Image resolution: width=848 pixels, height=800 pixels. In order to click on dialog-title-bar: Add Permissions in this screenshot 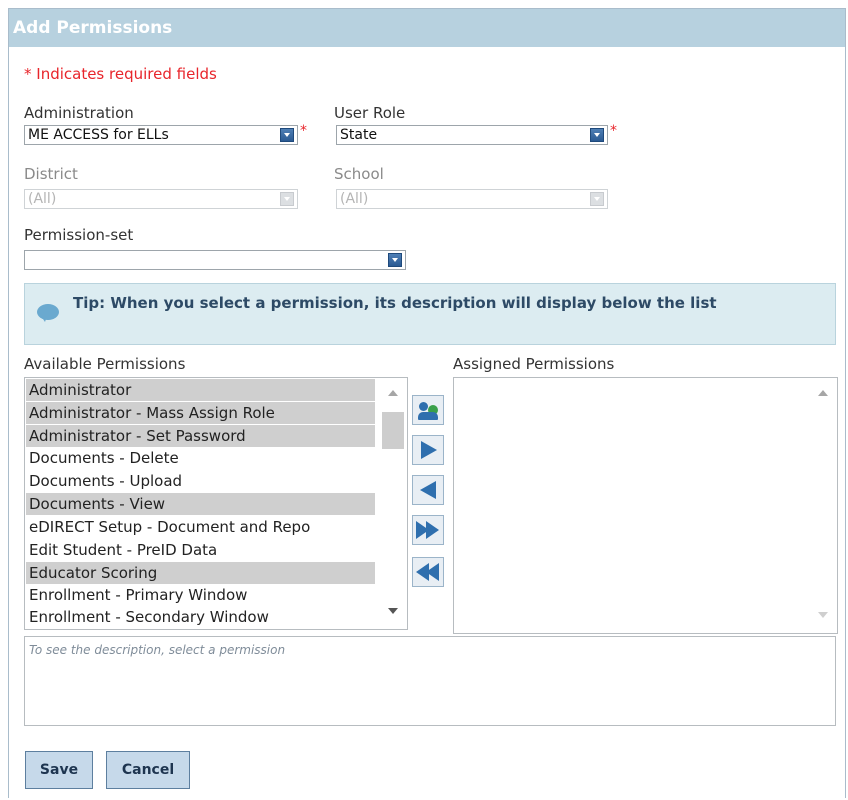, I will do `click(427, 28)`.